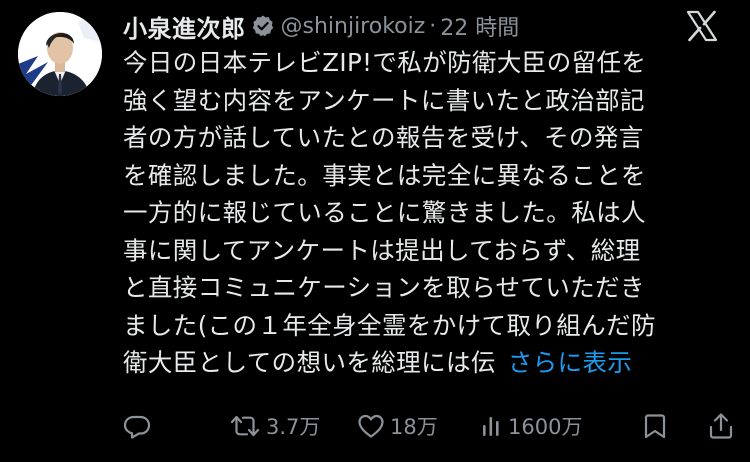 This screenshot has width=750, height=462. Describe the element at coordinates (479, 26) in the screenshot. I see `timestamp: 22 時間` at that location.